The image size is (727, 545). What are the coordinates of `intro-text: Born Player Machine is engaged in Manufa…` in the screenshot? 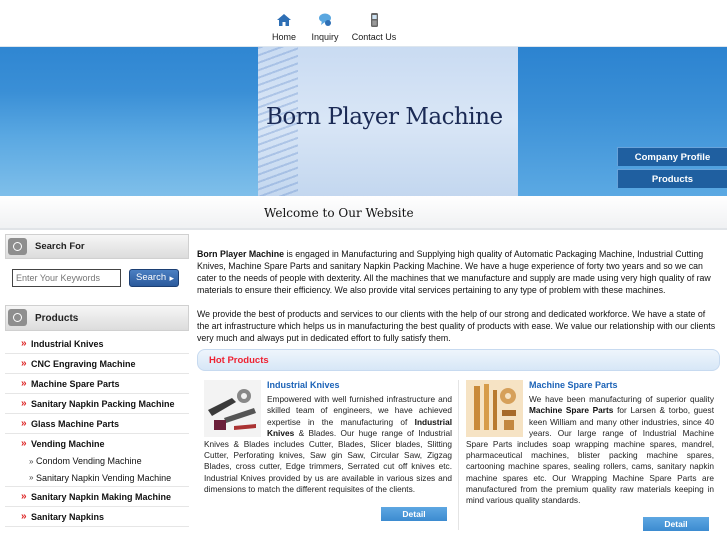 It's located at (457, 296).